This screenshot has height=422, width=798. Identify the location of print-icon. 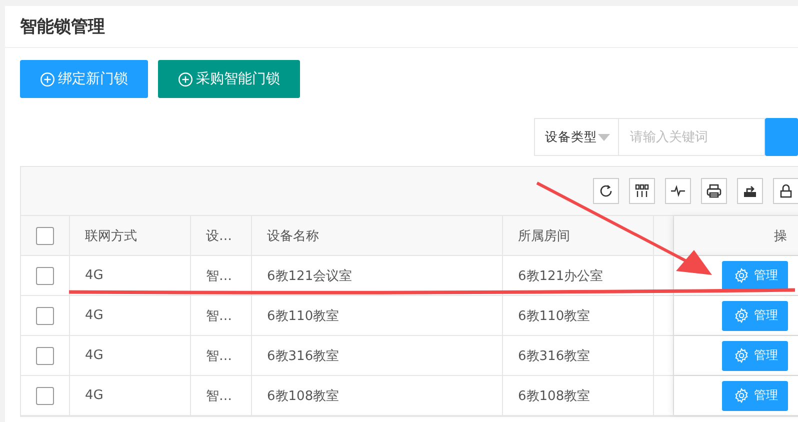
(714, 191).